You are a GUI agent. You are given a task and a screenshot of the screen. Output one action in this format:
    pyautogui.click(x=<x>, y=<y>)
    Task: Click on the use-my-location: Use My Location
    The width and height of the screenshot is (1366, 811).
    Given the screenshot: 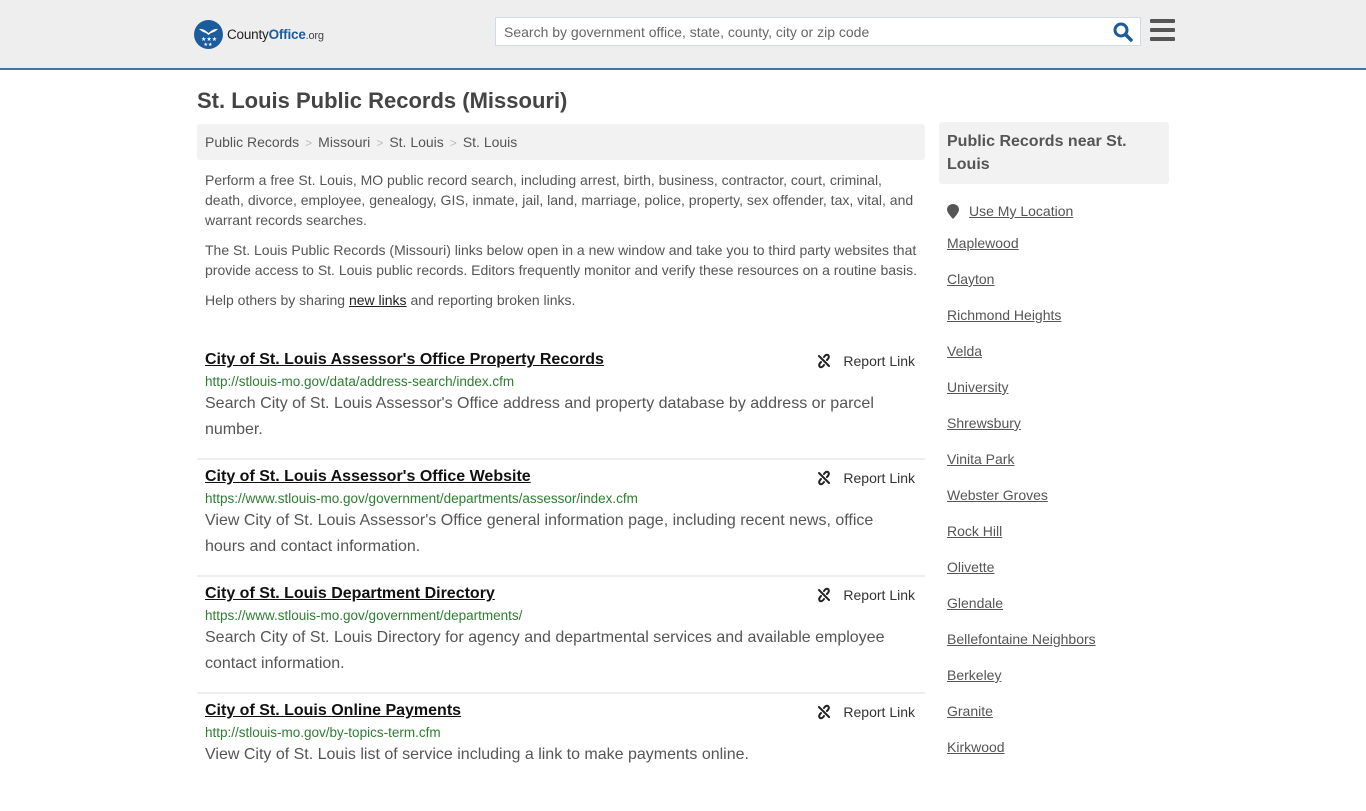 What is the action you would take?
    pyautogui.click(x=1054, y=211)
    